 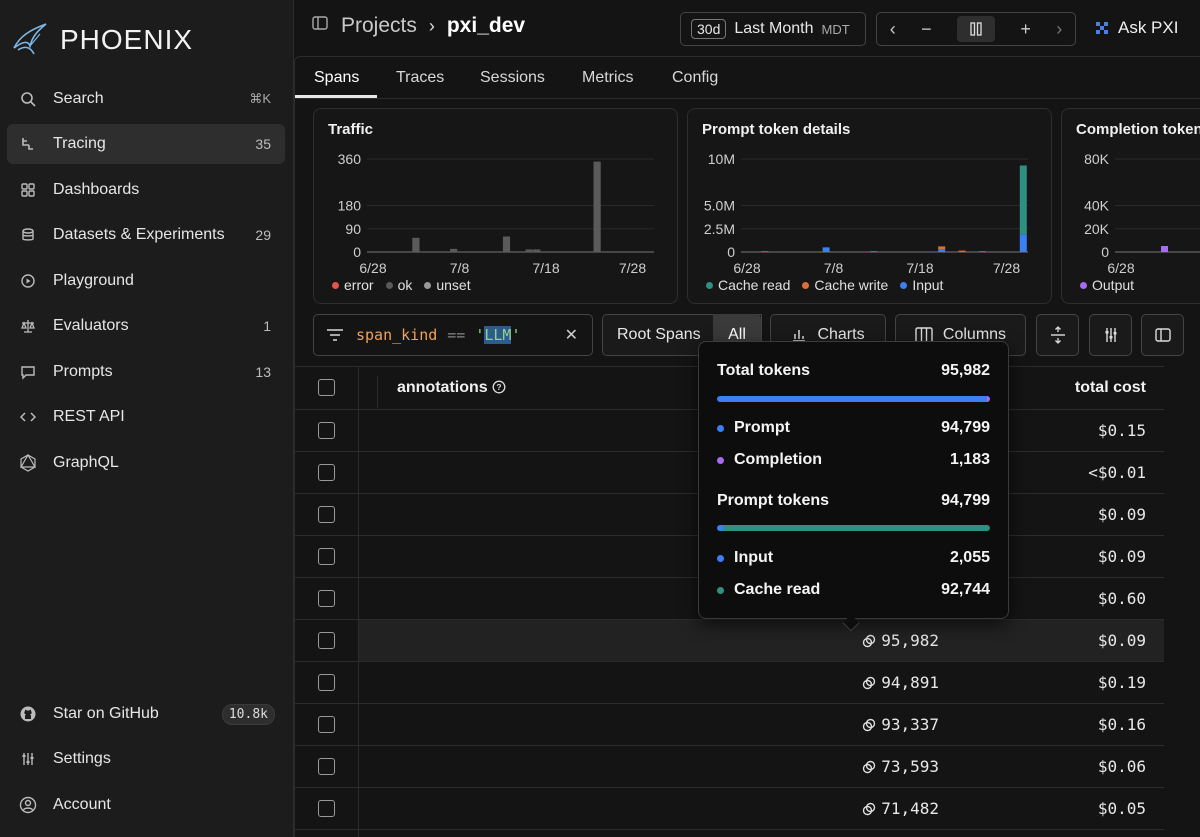 What do you see at coordinates (320, 26) in the screenshot?
I see `sidebar-toggle-icon` at bounding box center [320, 26].